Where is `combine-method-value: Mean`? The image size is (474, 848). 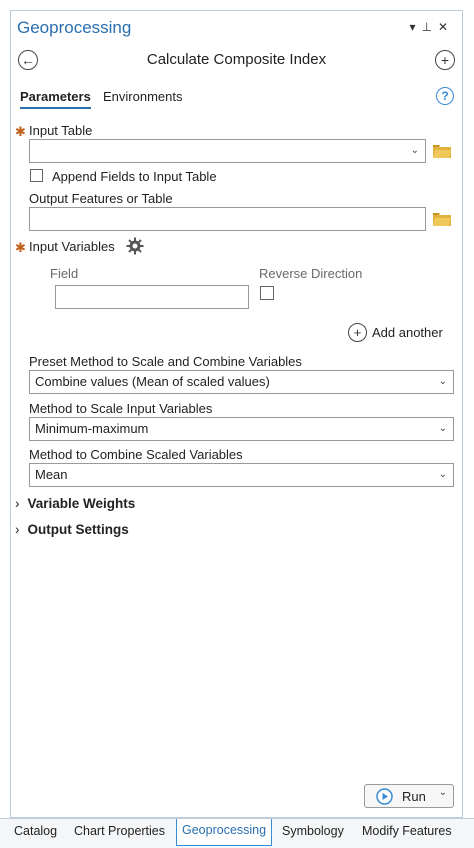 combine-method-value: Mean is located at coordinates (51, 474).